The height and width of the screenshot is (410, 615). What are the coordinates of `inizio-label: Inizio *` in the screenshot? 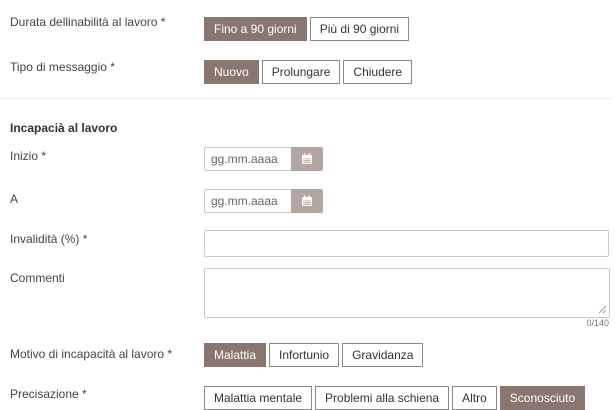 It's located at (28, 156).